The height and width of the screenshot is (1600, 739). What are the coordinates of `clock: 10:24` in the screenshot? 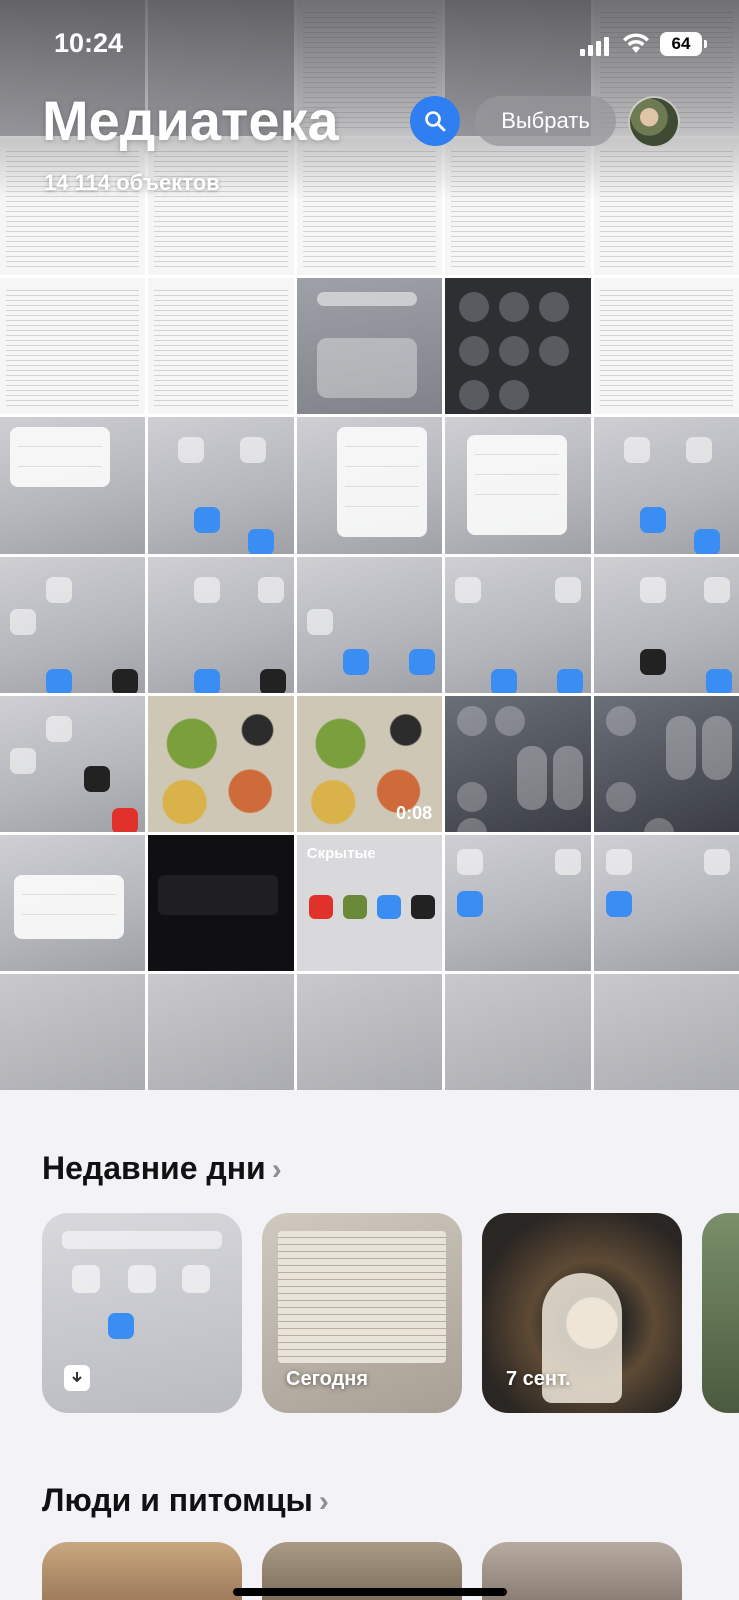 It's located at (89, 43).